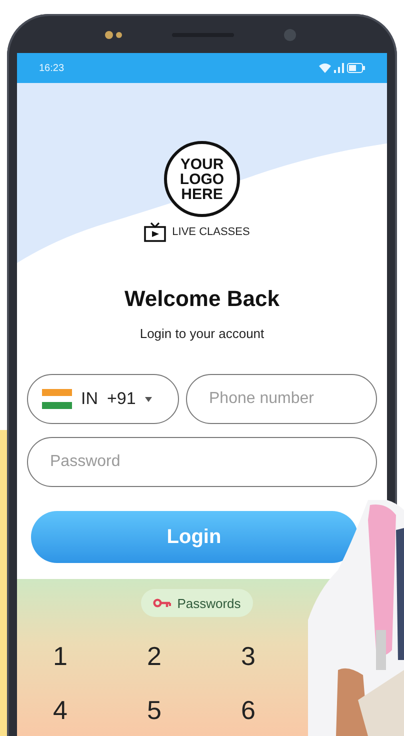  Describe the element at coordinates (197, 603) in the screenshot. I see `passwords-suggestion: Passwords` at that location.